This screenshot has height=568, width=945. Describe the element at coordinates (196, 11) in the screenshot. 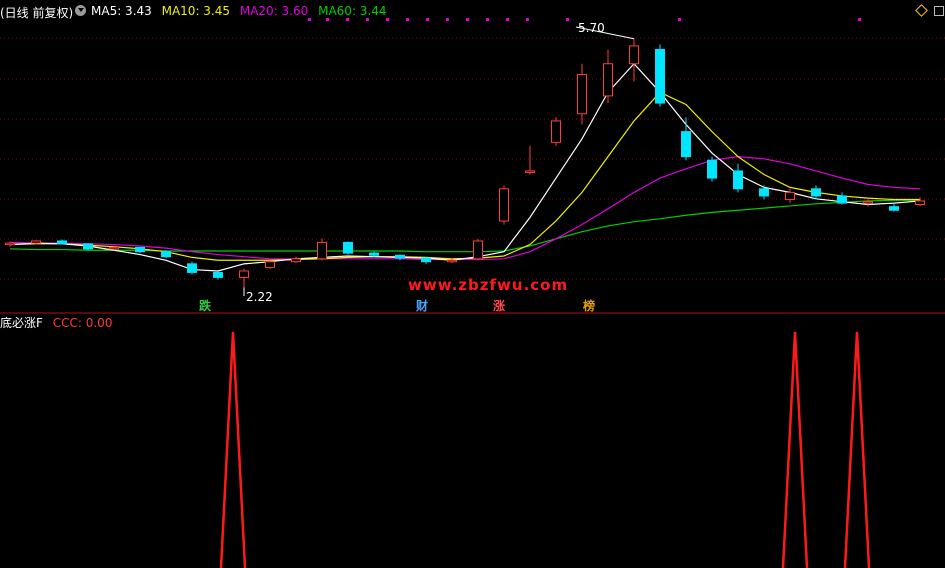

I see `ma10-label: MA10: 3.45` at that location.